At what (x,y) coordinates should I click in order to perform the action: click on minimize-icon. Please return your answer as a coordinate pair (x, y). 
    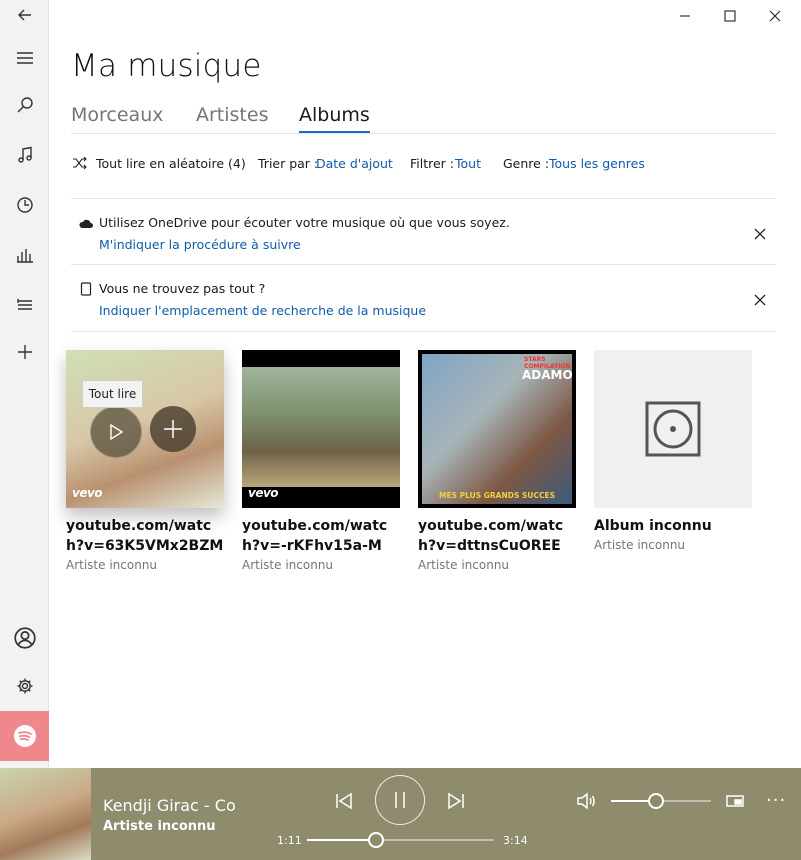
    Looking at the image, I should click on (685, 16).